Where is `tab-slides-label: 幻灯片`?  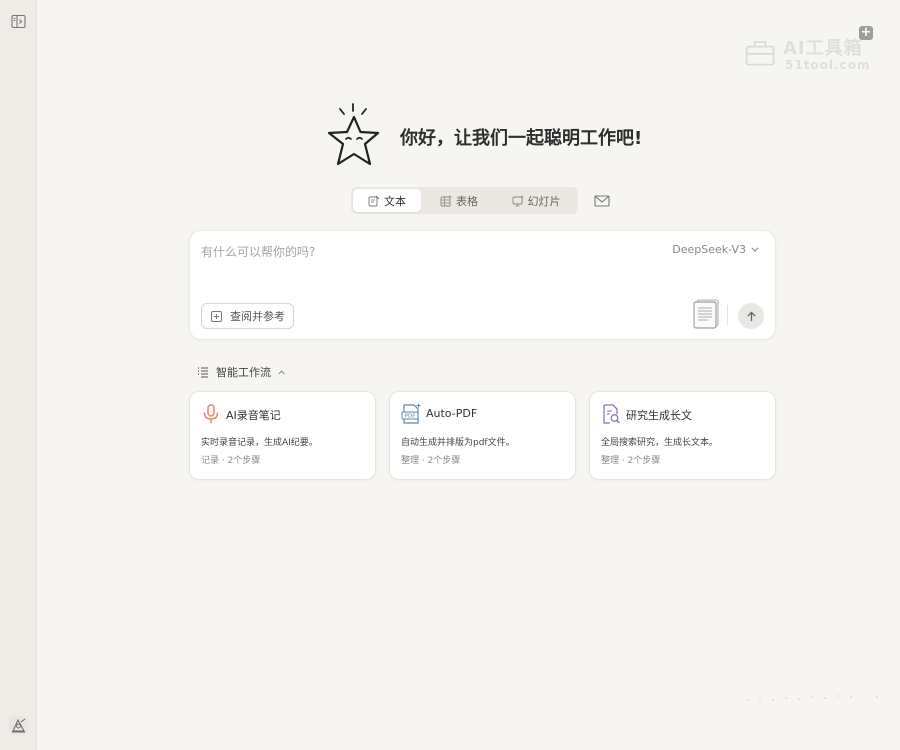
tab-slides-label: 幻灯片 is located at coordinates (544, 201).